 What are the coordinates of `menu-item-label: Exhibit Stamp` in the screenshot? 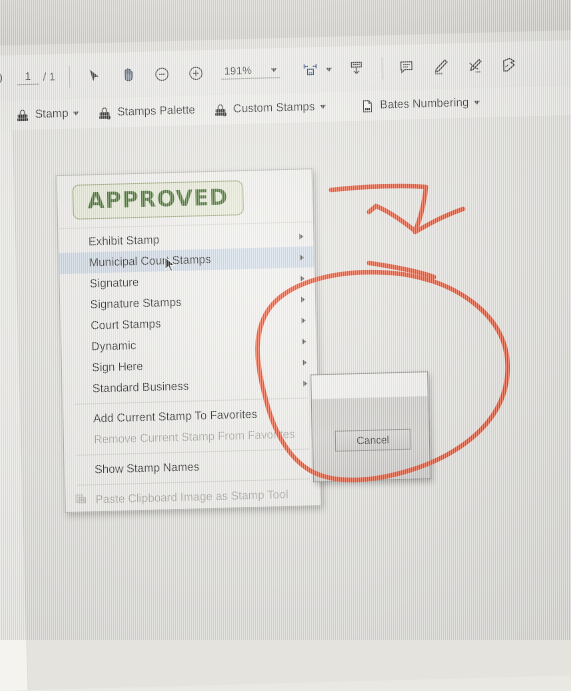 It's located at (124, 240).